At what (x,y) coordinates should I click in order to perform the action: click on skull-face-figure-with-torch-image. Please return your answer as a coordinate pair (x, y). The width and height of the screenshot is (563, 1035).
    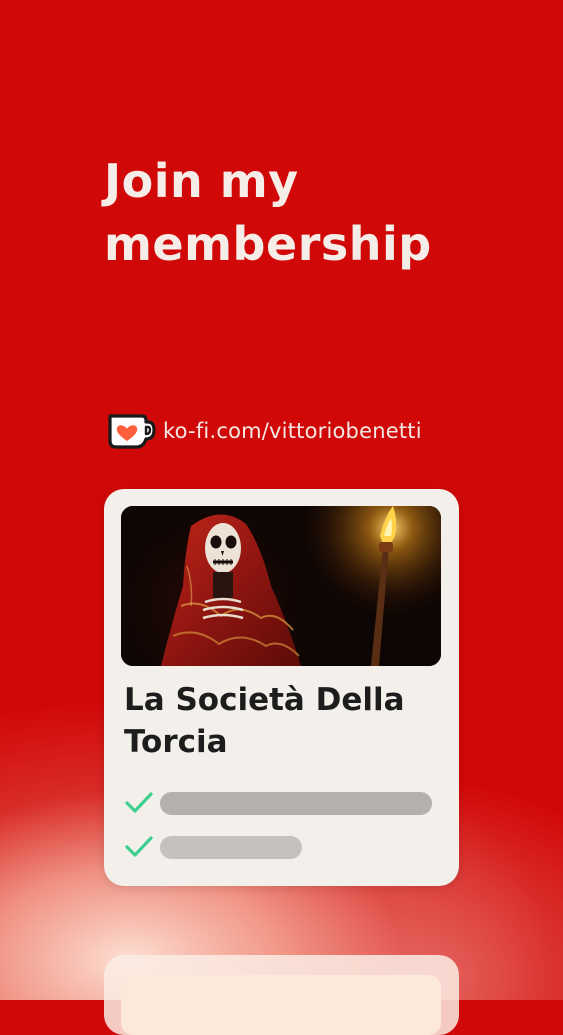
    Looking at the image, I should click on (281, 586).